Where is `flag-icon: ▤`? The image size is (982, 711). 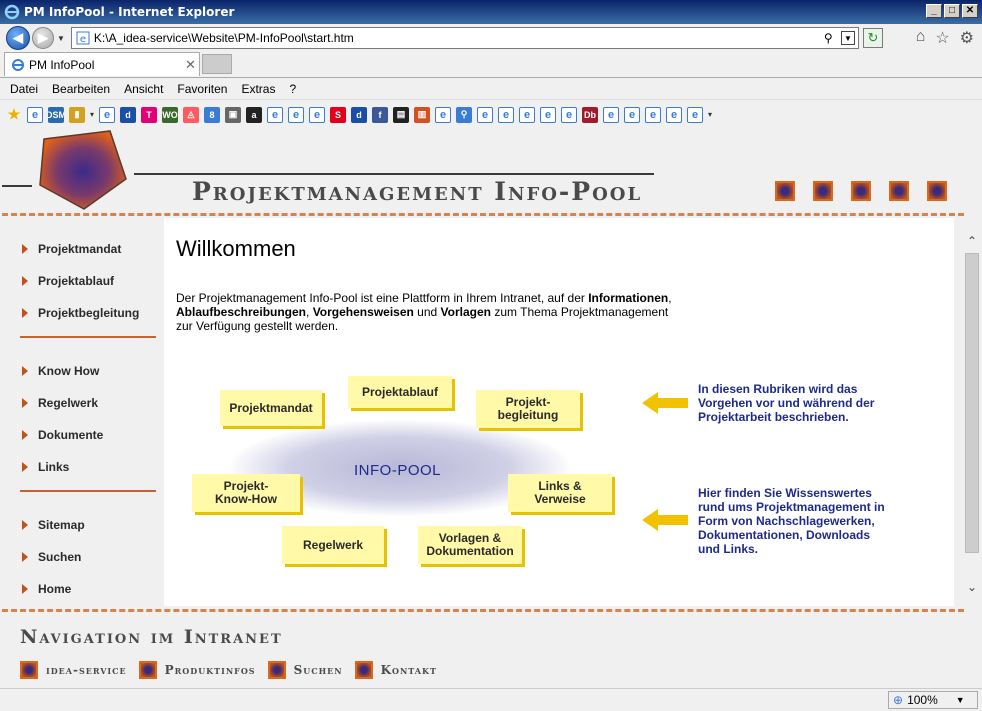 flag-icon: ▤ is located at coordinates (401, 114).